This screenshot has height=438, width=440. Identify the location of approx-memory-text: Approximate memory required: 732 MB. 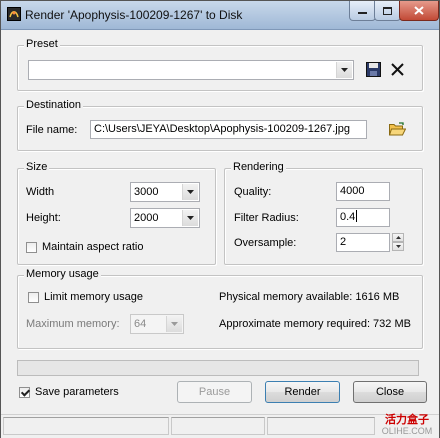
(315, 324).